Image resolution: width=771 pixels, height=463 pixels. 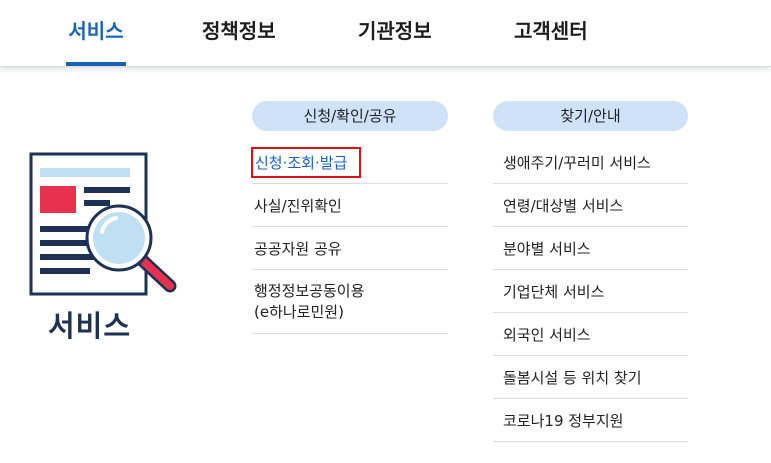 What do you see at coordinates (350, 116) in the screenshot?
I see `column-header-apply: 신청/확인/공유` at bounding box center [350, 116].